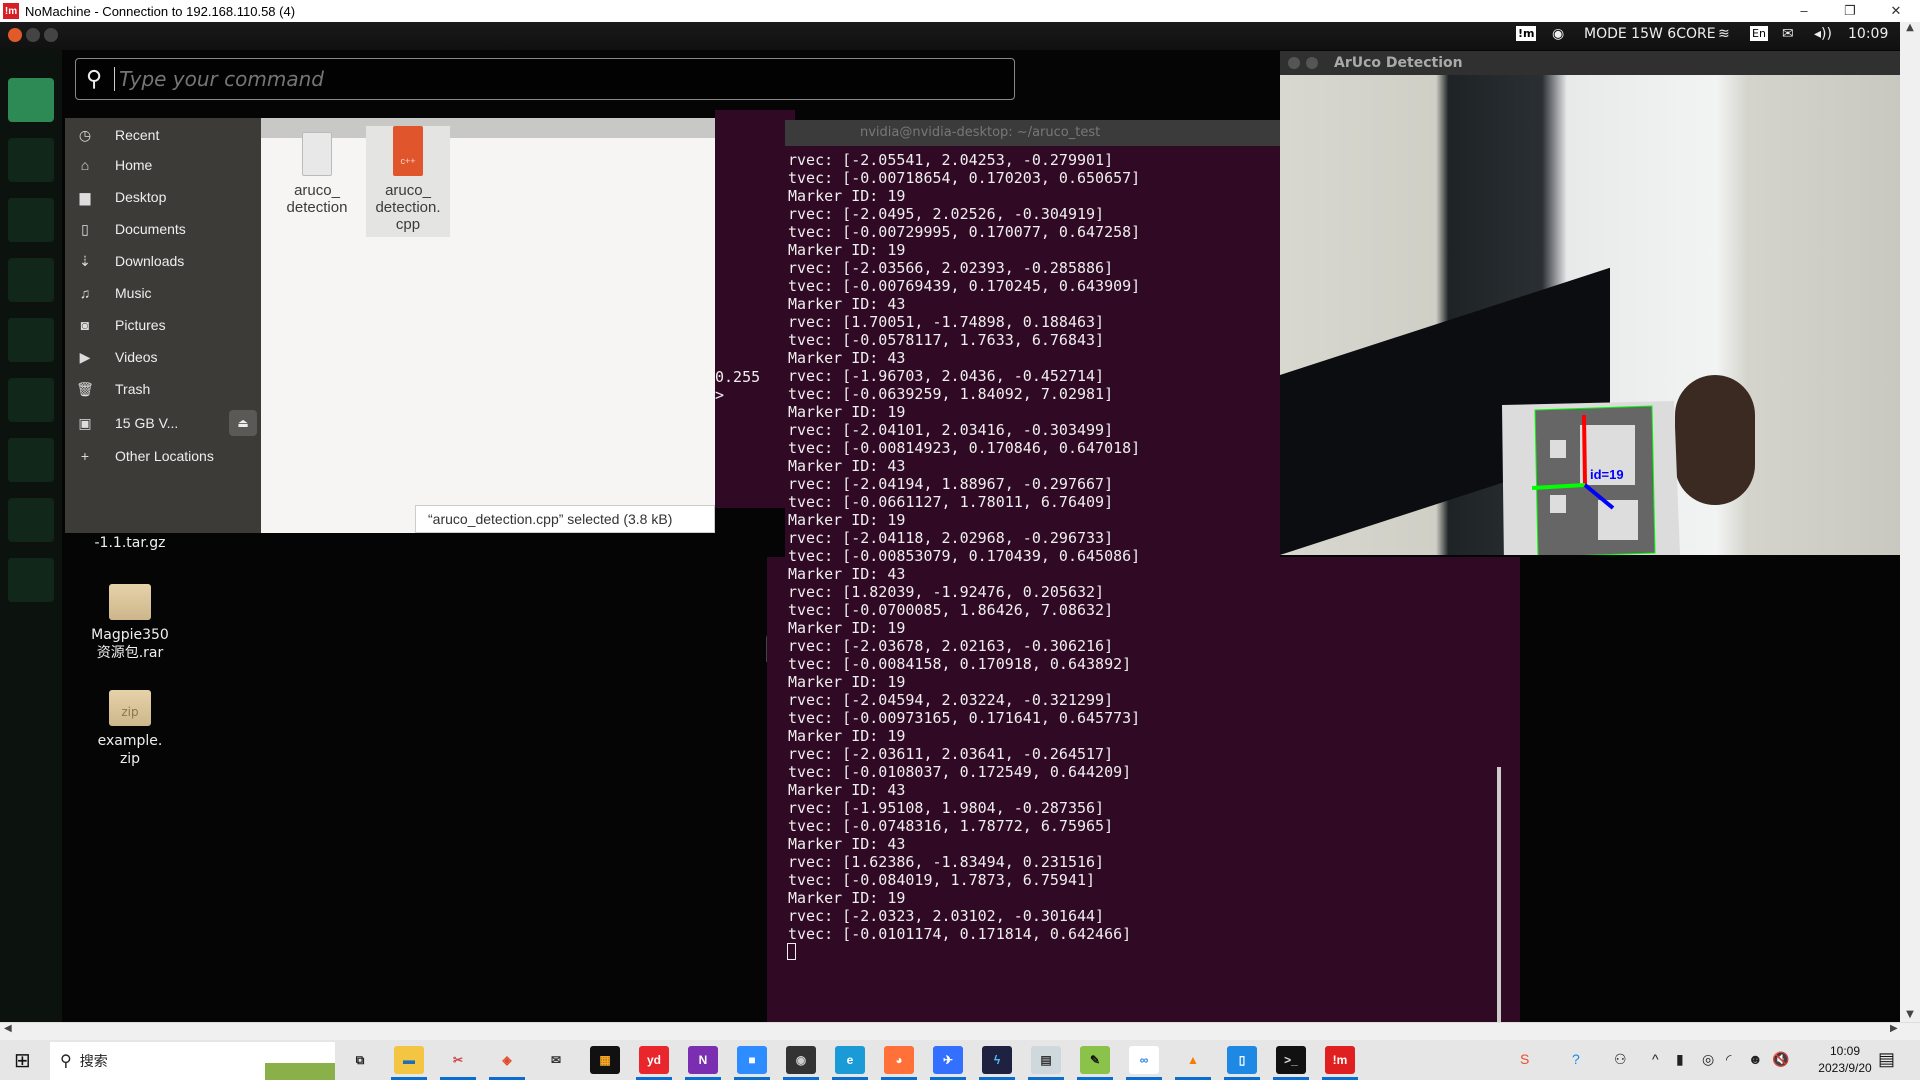 The height and width of the screenshot is (1080, 1920). I want to click on notification-icon: ▤, so click(1886, 1059).